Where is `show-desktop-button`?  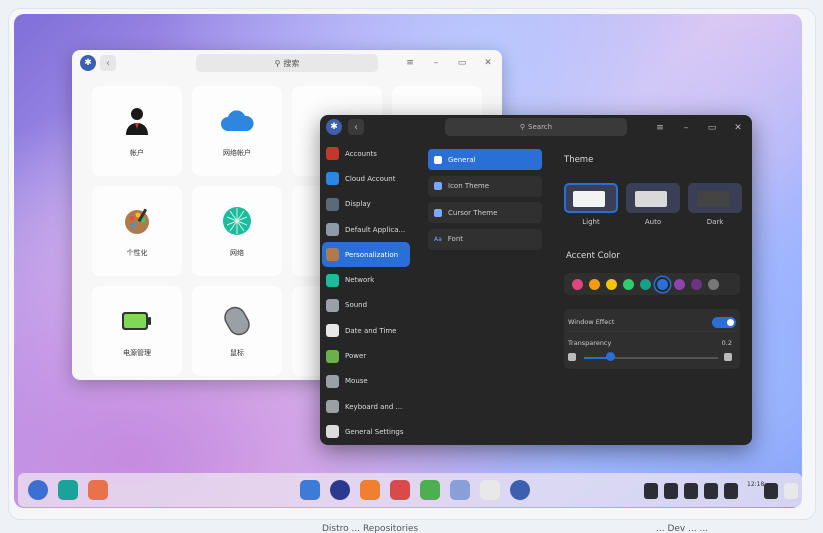
show-desktop-button is located at coordinates (791, 491).